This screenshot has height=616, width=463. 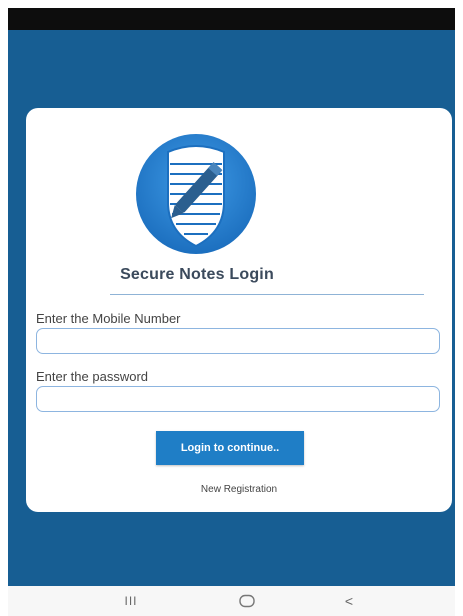 What do you see at coordinates (231, 19) in the screenshot?
I see `status-bar` at bounding box center [231, 19].